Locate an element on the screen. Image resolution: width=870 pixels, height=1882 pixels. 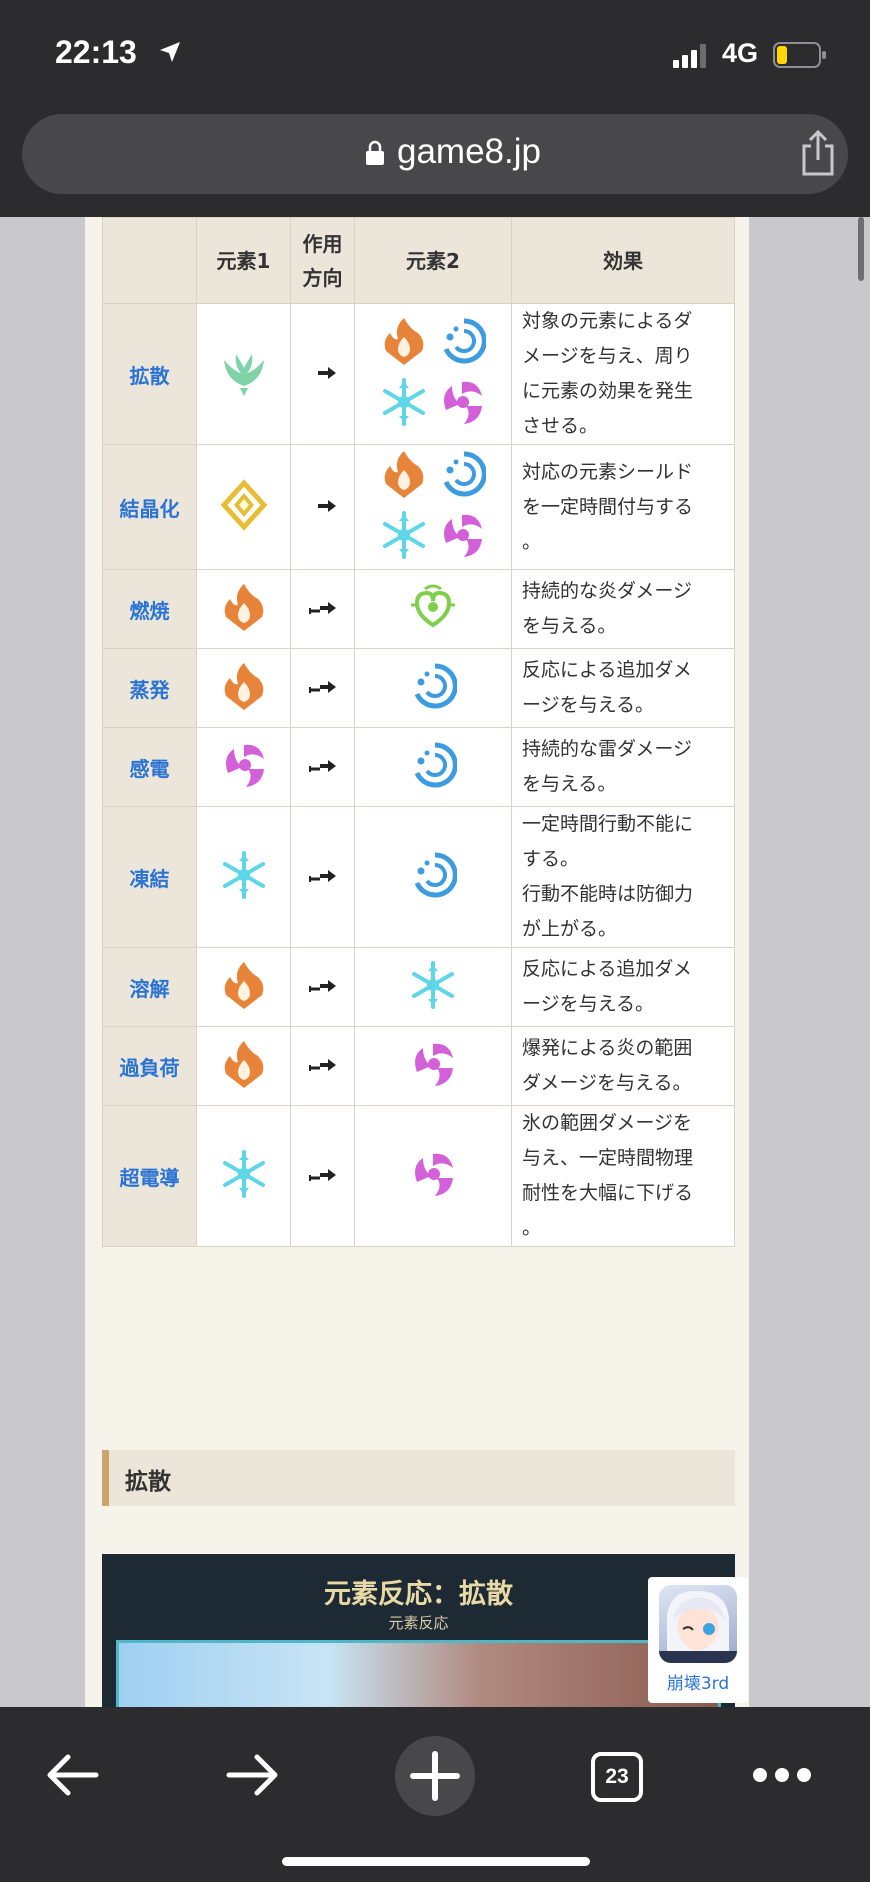
status-time: 22:13 is located at coordinates (96, 52).